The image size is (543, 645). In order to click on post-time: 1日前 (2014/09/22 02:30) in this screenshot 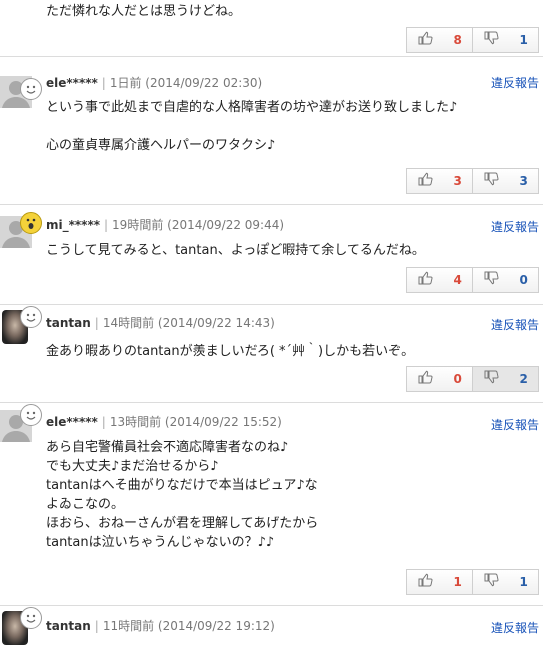, I will do `click(186, 83)`.